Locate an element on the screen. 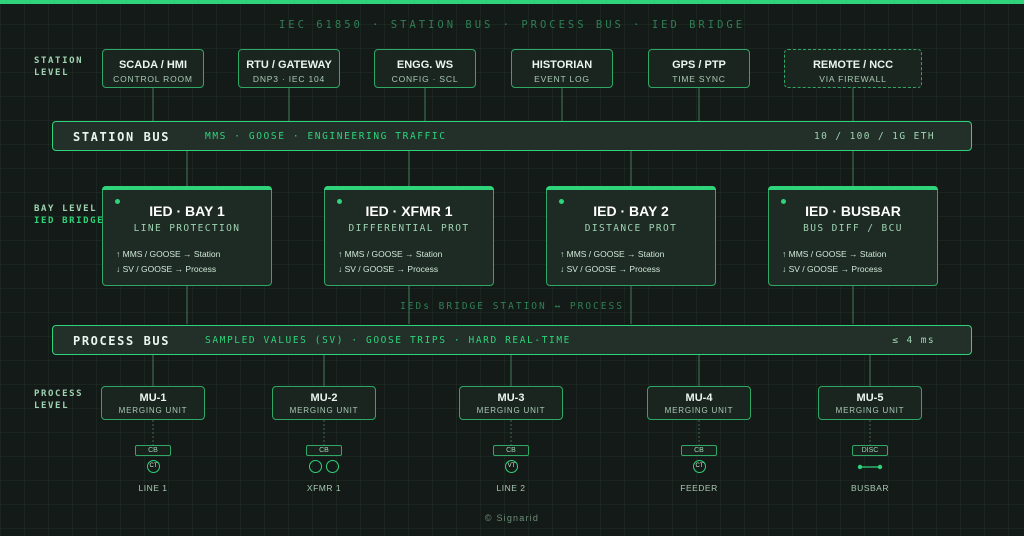 This screenshot has width=1024, height=536. process-level-label: PROCESS LEVEL is located at coordinates (59, 400).